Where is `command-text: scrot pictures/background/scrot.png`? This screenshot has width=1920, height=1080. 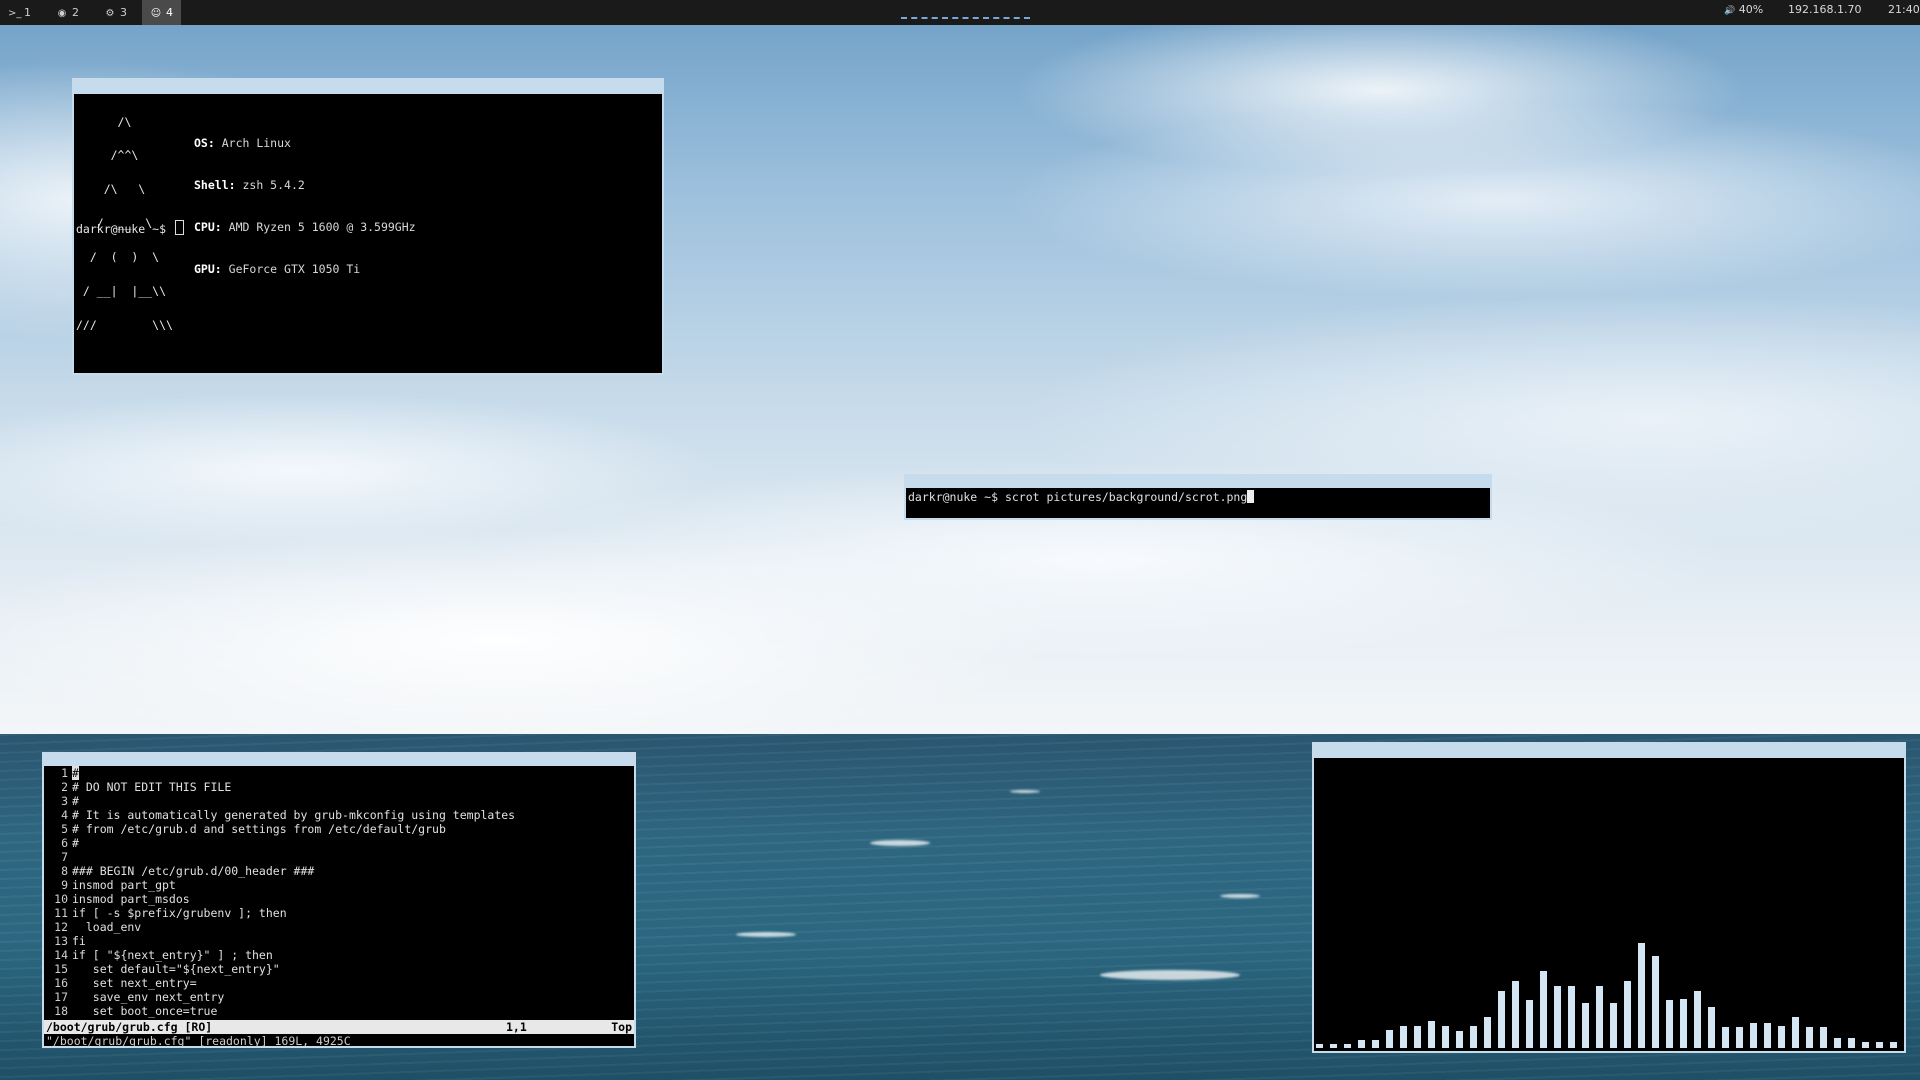 command-text: scrot pictures/background/scrot.png is located at coordinates (1126, 497).